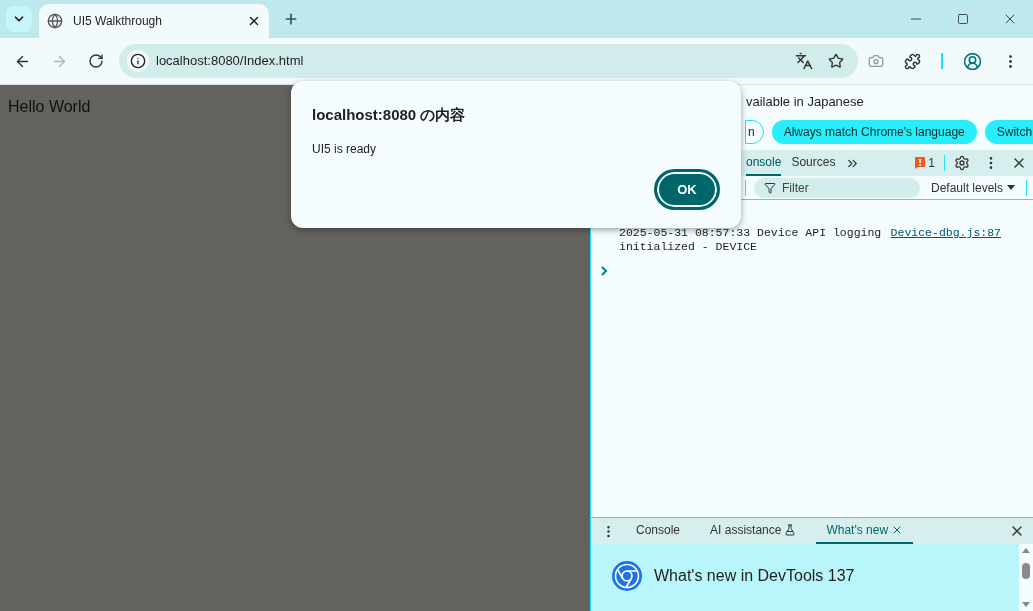 This screenshot has width=1033, height=611. What do you see at coordinates (912, 61) in the screenshot?
I see `puzzle-icon` at bounding box center [912, 61].